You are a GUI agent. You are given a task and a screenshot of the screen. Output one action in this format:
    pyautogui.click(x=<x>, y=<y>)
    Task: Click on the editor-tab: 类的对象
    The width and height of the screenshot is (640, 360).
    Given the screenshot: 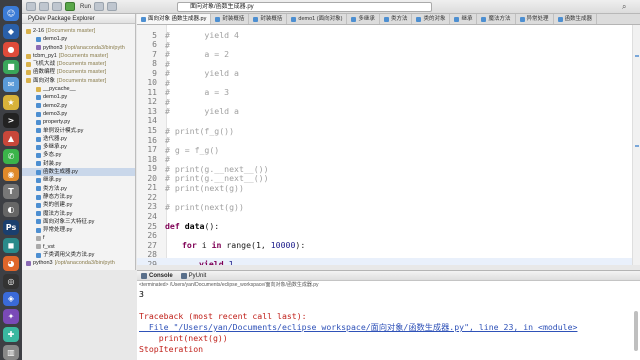 What is the action you would take?
    pyautogui.click(x=431, y=19)
    